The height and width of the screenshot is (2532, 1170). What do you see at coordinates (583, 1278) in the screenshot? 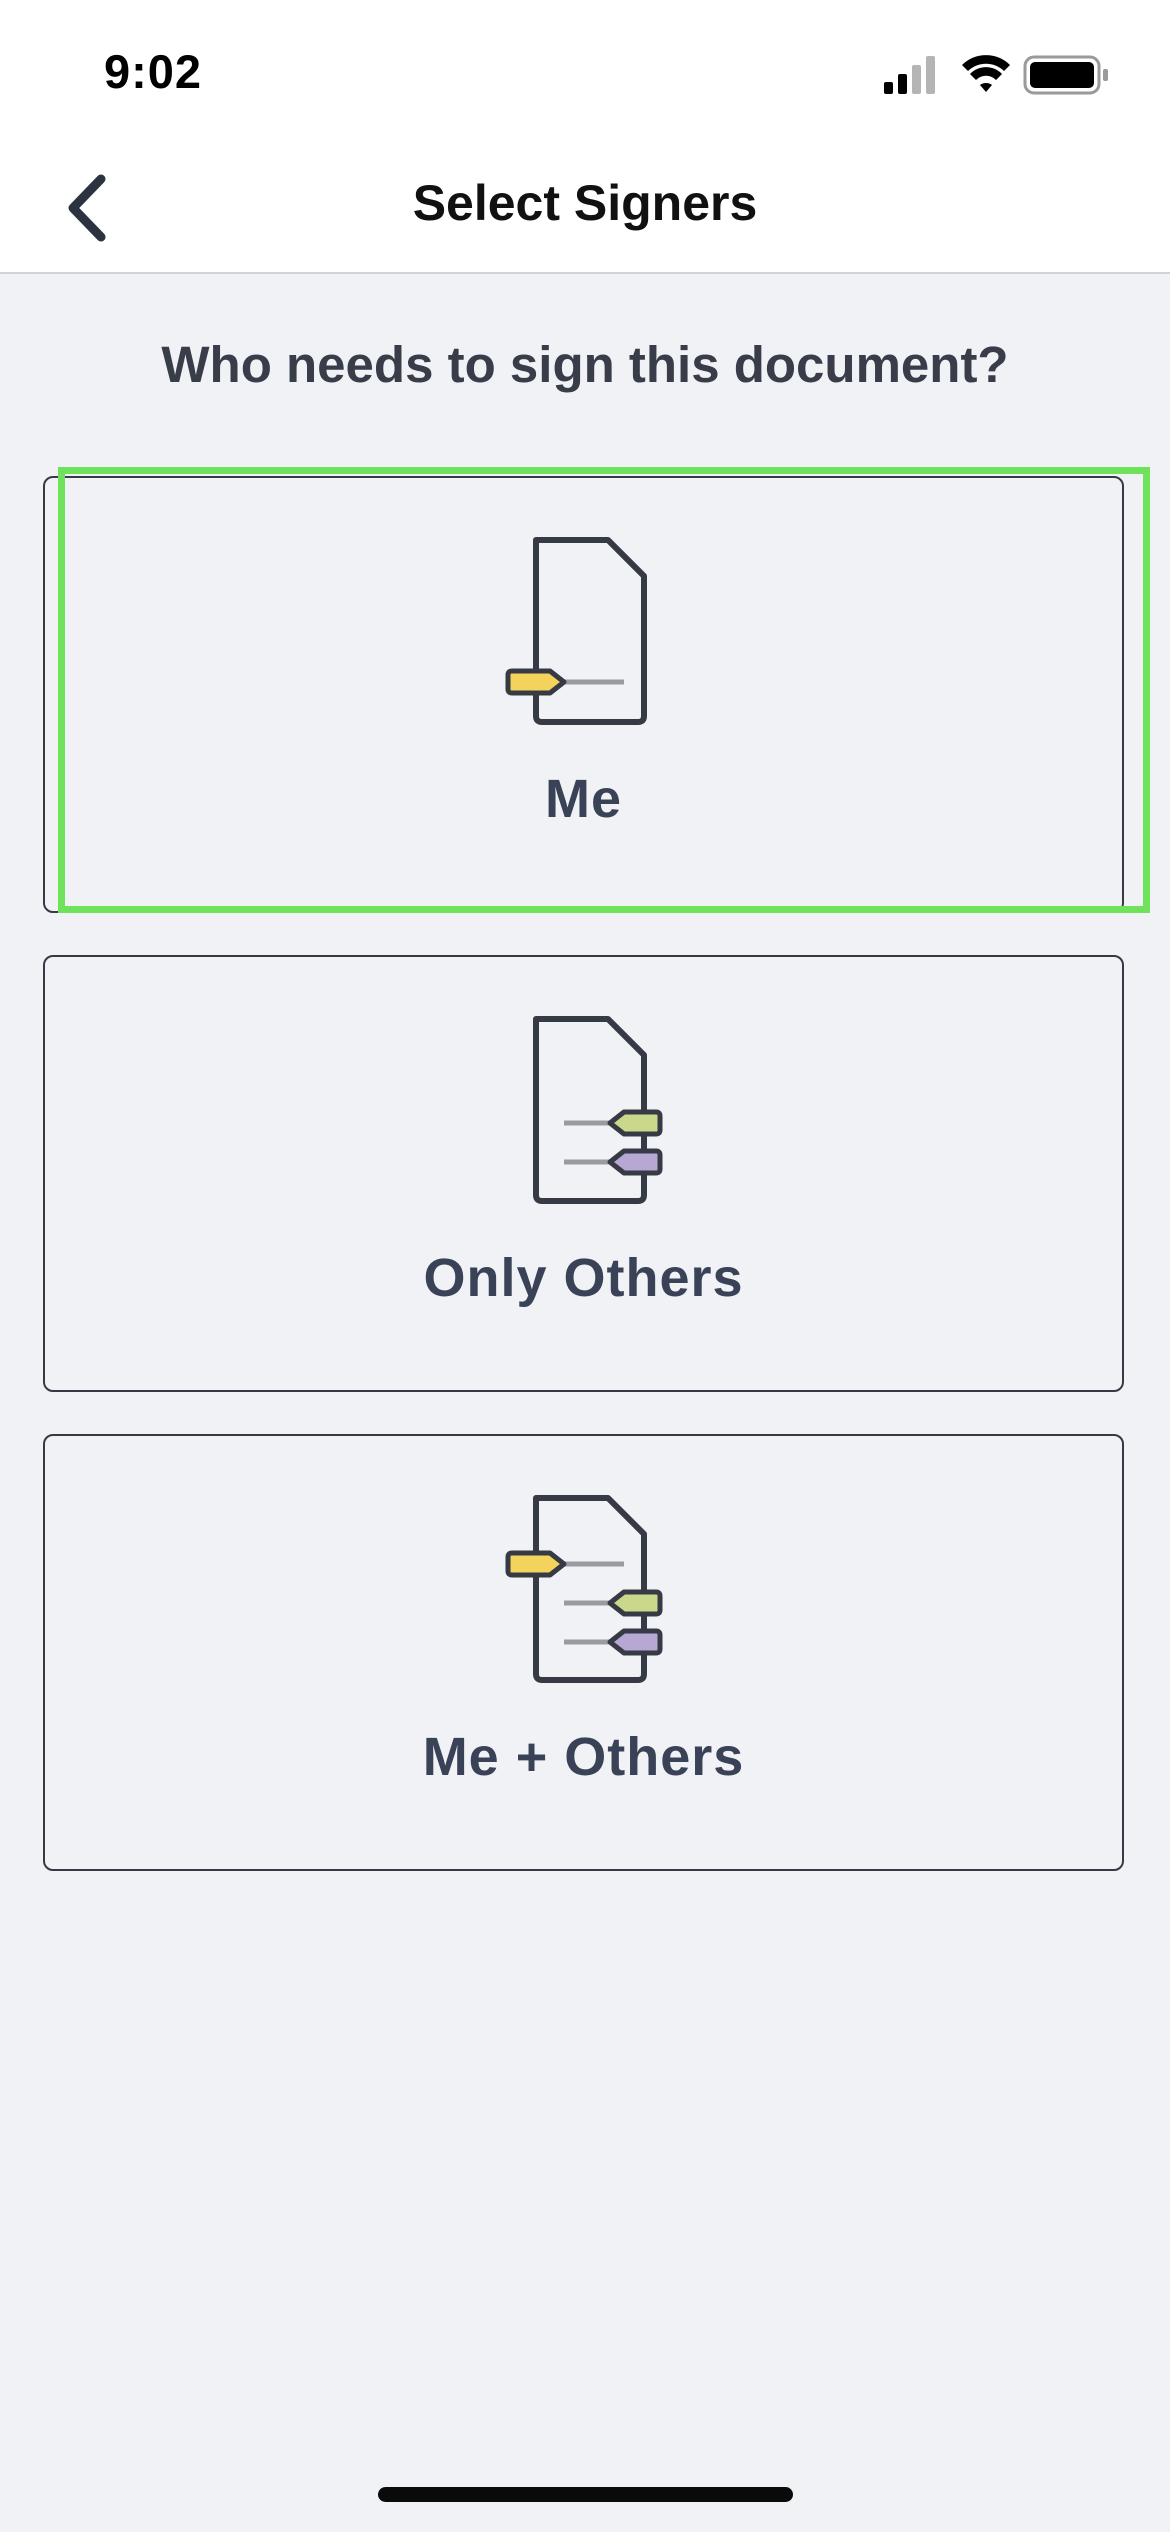
I see `option-only-others-label: Only Others` at bounding box center [583, 1278].